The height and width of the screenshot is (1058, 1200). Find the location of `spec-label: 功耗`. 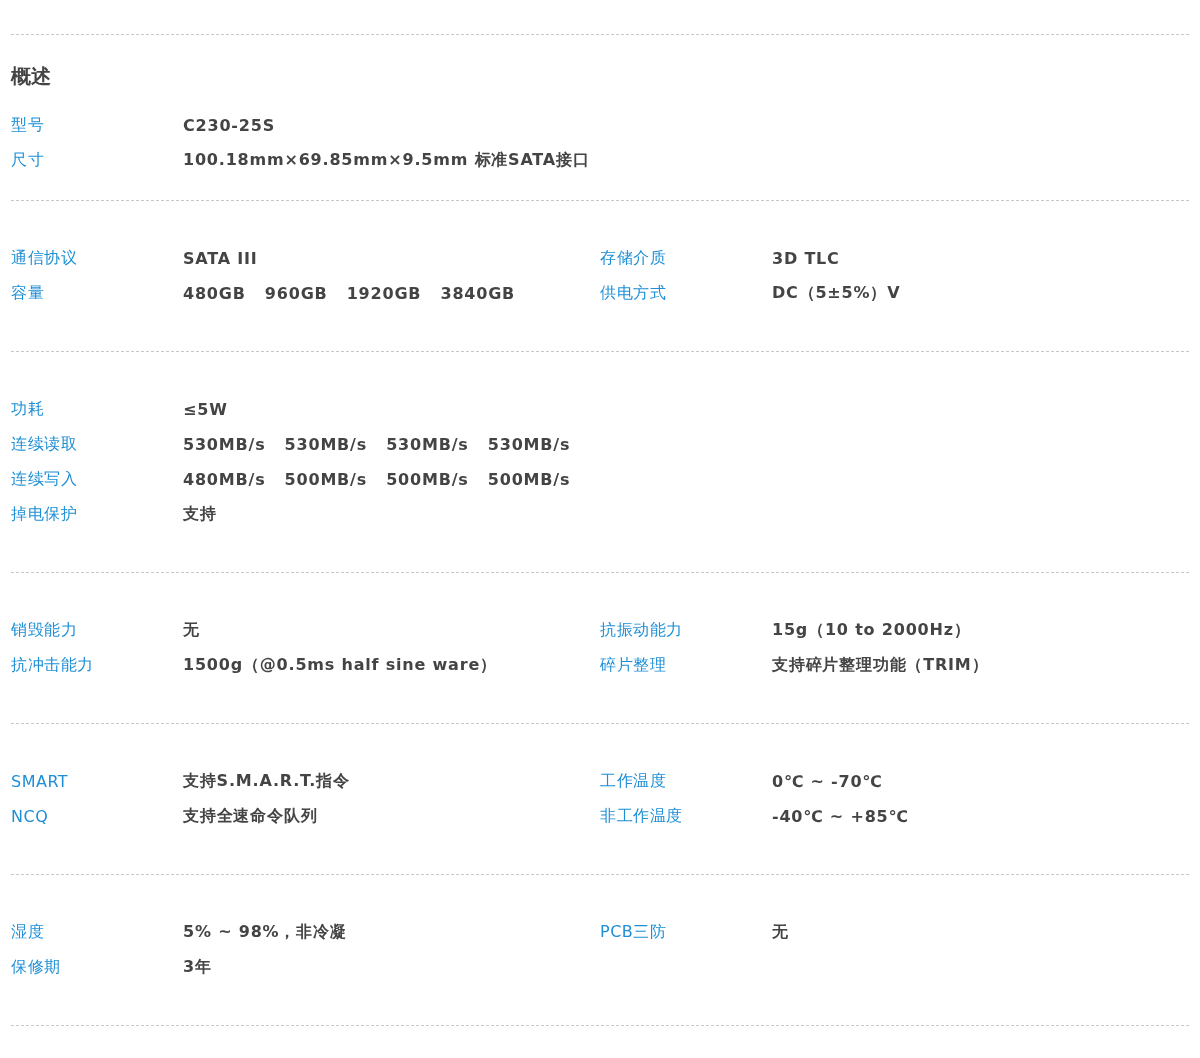

spec-label: 功耗 is located at coordinates (28, 409).